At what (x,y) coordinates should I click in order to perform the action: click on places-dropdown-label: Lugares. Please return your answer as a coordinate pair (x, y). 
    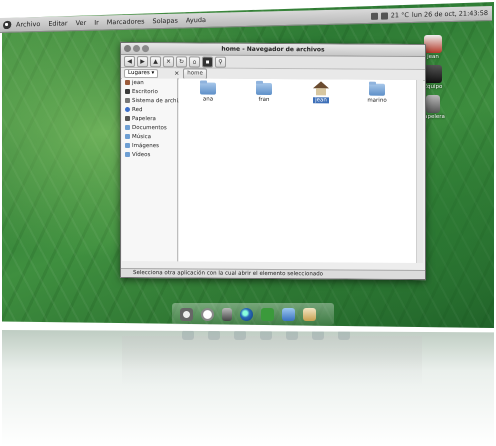
    Looking at the image, I should click on (139, 72).